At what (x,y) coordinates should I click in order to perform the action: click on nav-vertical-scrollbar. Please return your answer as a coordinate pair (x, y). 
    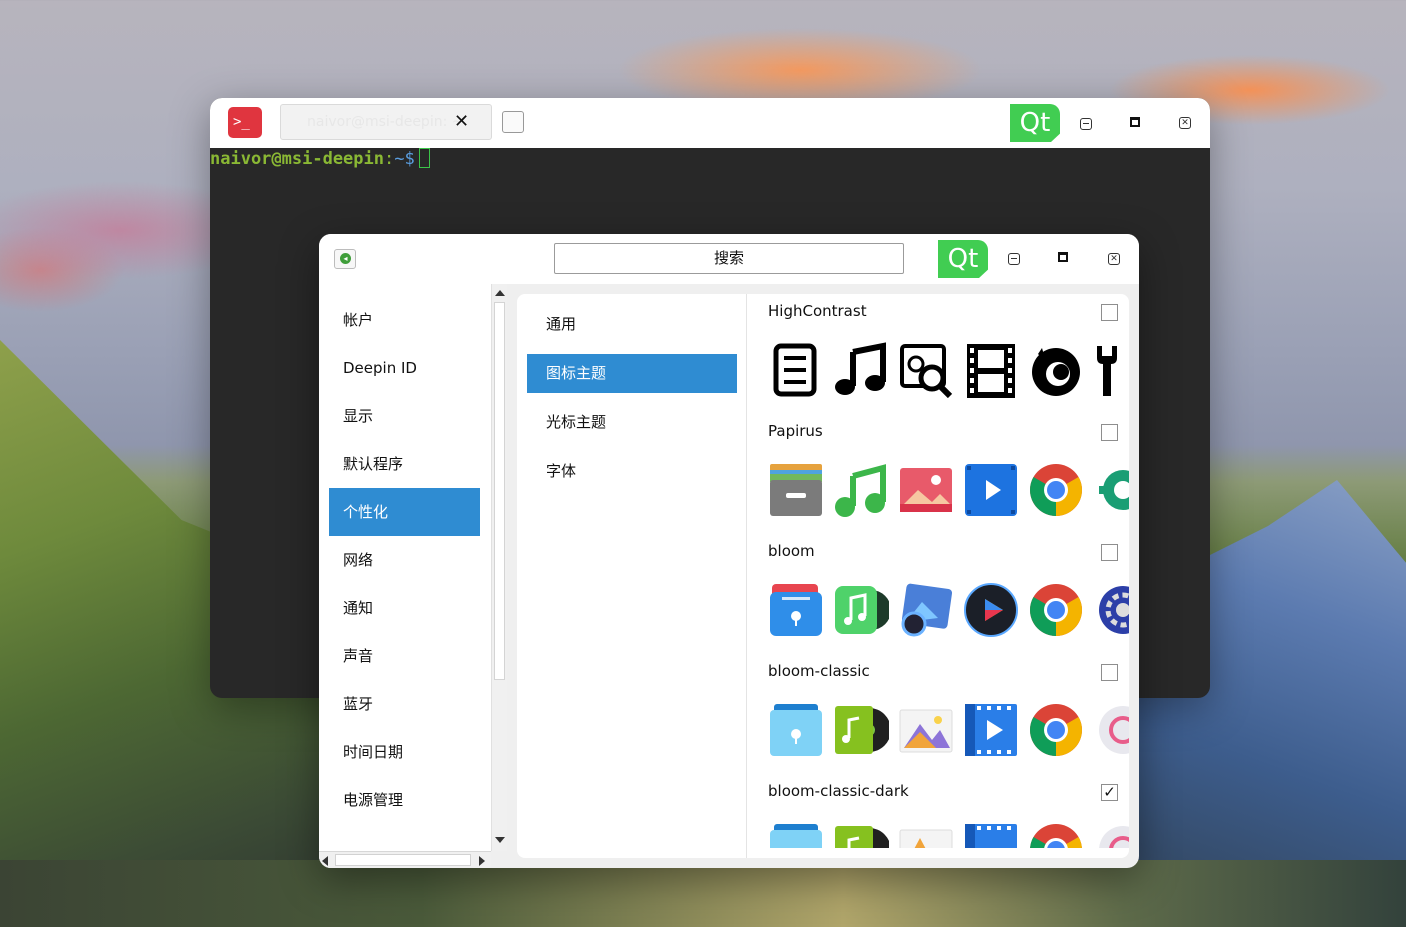
    Looking at the image, I should click on (499, 567).